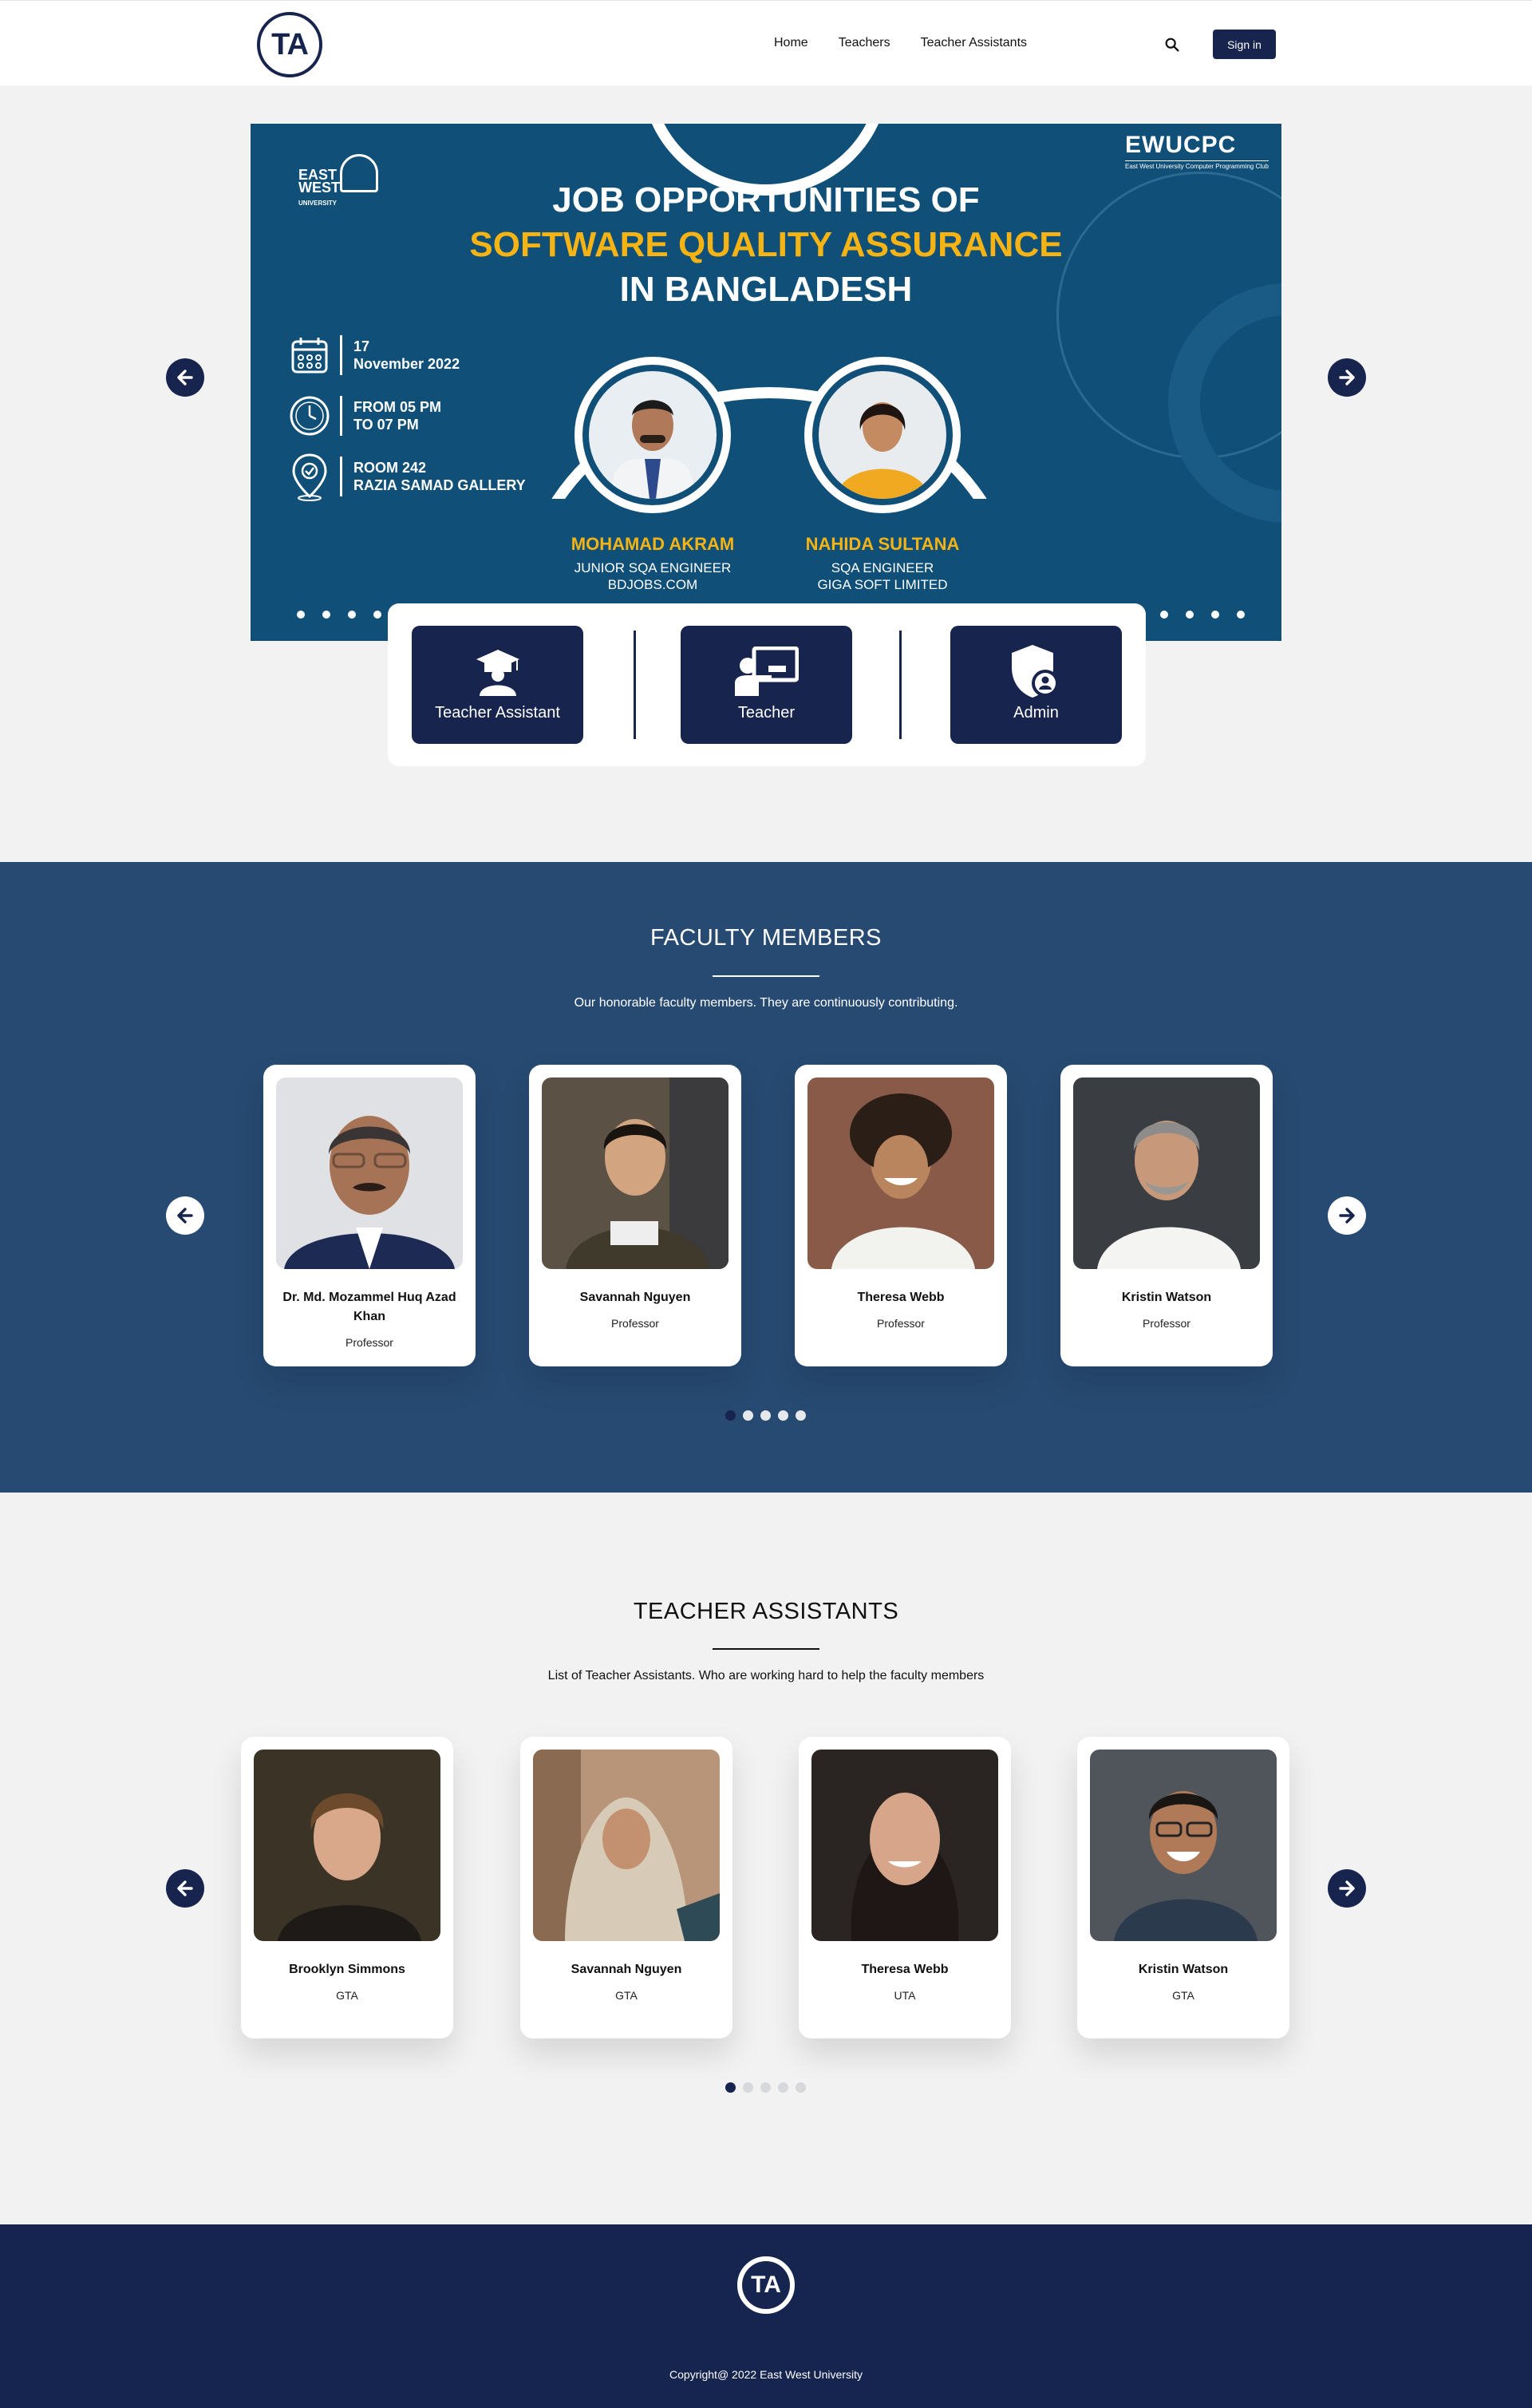  I want to click on nav-home: Home, so click(791, 43).